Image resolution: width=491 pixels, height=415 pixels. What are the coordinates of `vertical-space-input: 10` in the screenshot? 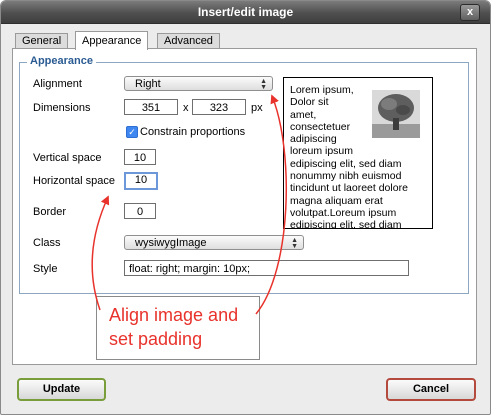 It's located at (140, 157).